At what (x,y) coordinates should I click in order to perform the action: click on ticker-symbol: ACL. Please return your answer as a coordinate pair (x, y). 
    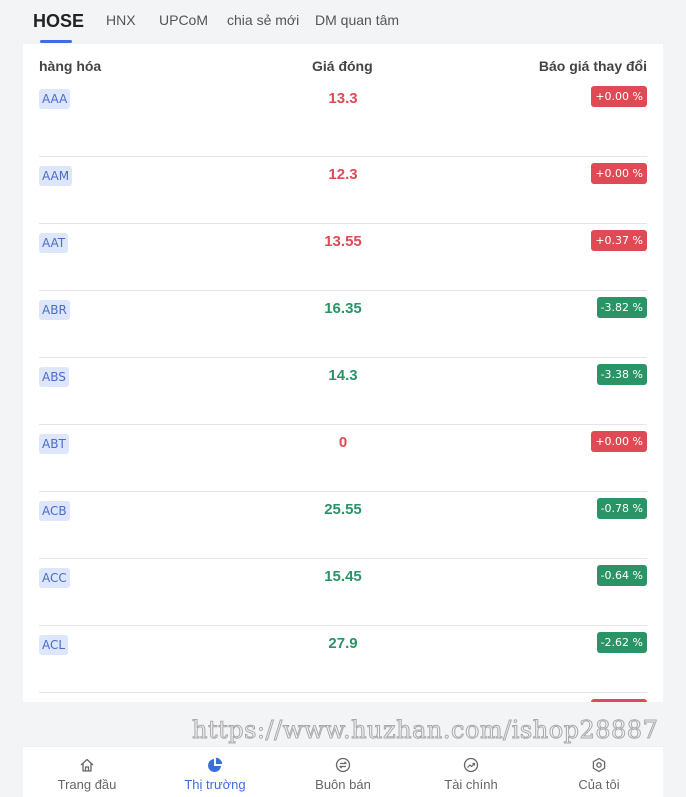
    Looking at the image, I should click on (54, 645).